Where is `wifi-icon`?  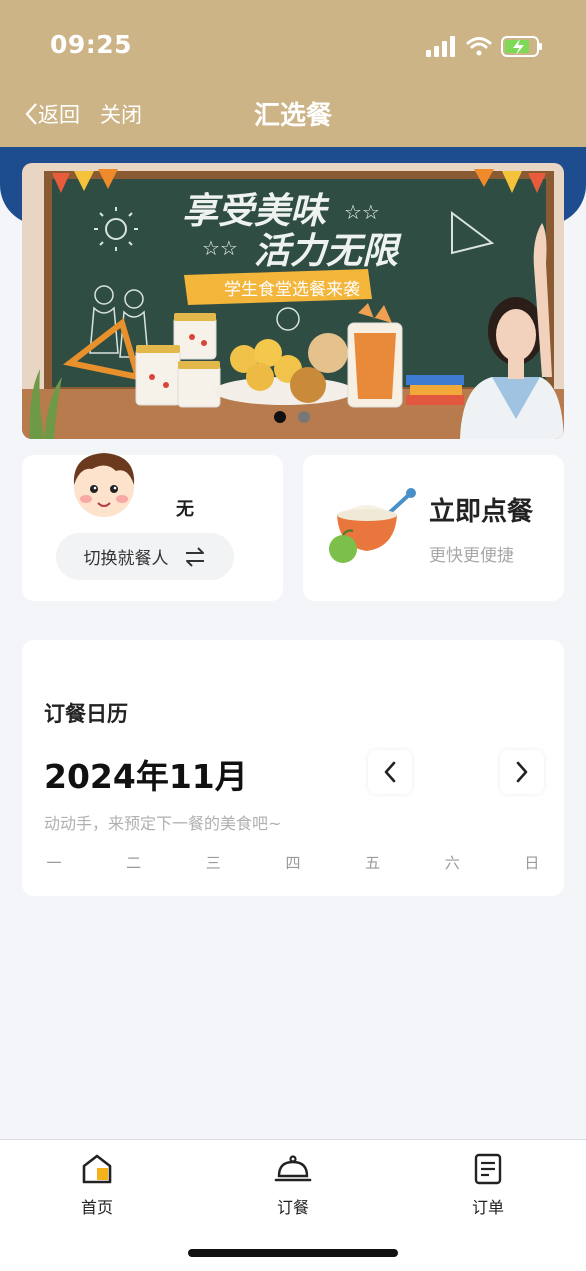 wifi-icon is located at coordinates (479, 46).